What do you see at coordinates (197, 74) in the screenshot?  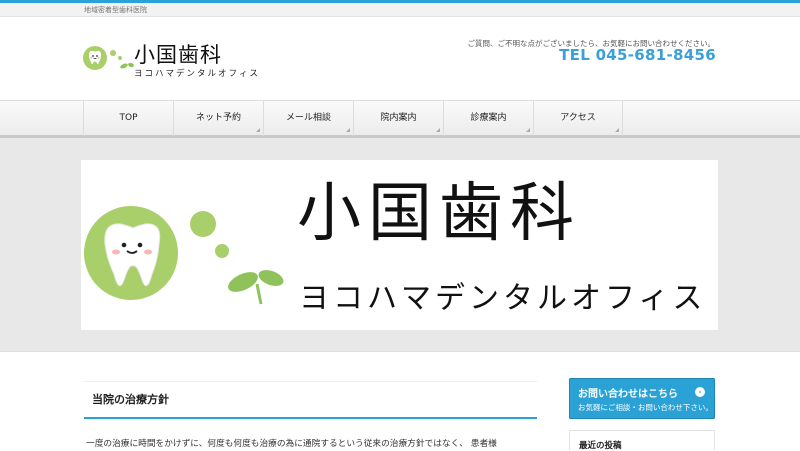 I see `logo-subtitle: ヨコハマデンタルオフィス` at bounding box center [197, 74].